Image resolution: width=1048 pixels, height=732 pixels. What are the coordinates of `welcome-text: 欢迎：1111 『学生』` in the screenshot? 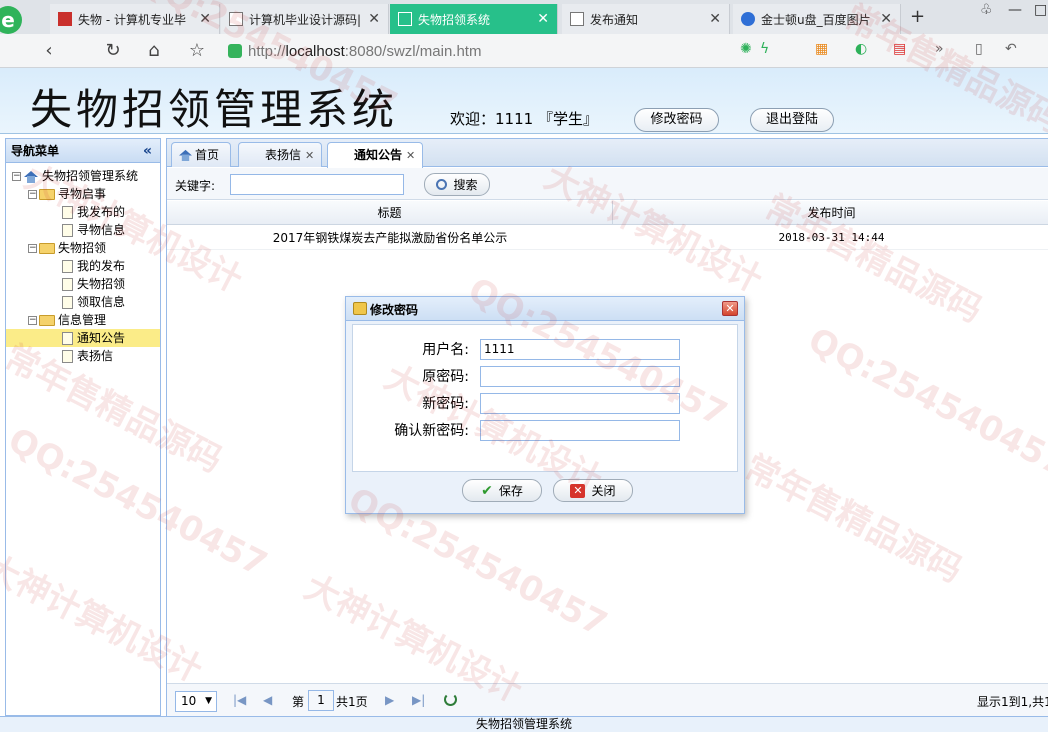 It's located at (524, 119).